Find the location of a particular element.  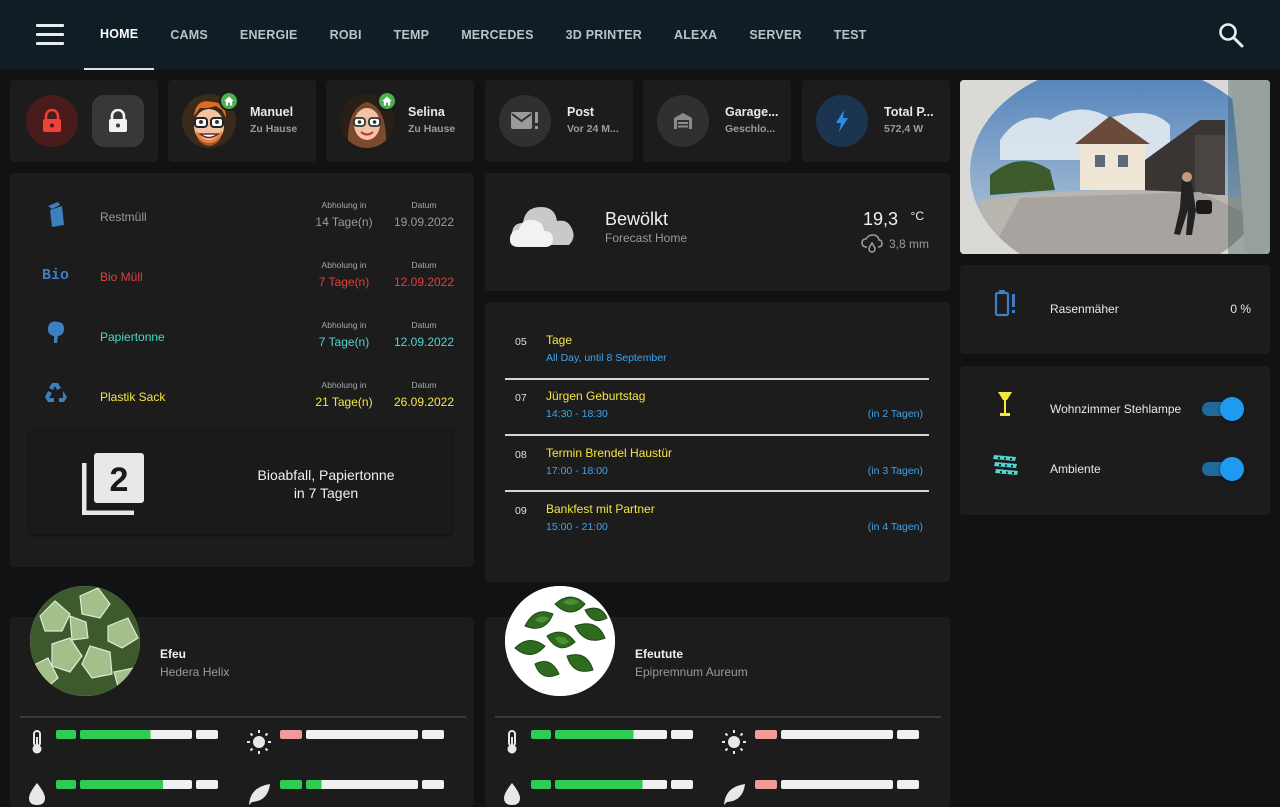

mower-card: Rasenmäher 0 % is located at coordinates (1115, 309).